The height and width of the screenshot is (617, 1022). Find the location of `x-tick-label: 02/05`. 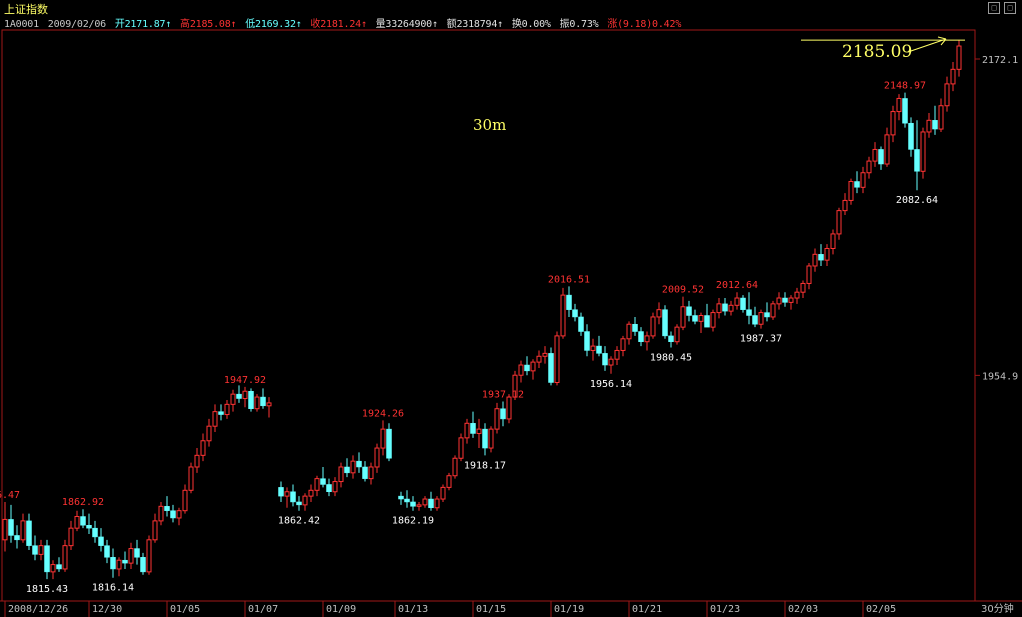

x-tick-label: 02/05 is located at coordinates (881, 609).